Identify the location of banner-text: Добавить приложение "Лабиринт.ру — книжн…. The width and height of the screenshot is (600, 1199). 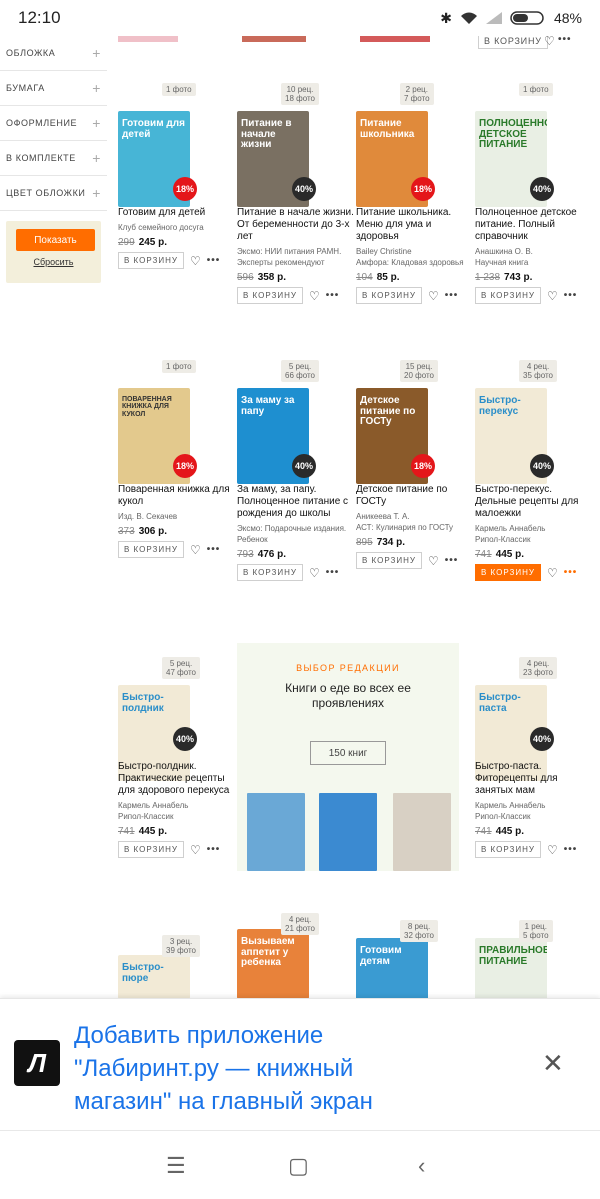
(264, 1068).